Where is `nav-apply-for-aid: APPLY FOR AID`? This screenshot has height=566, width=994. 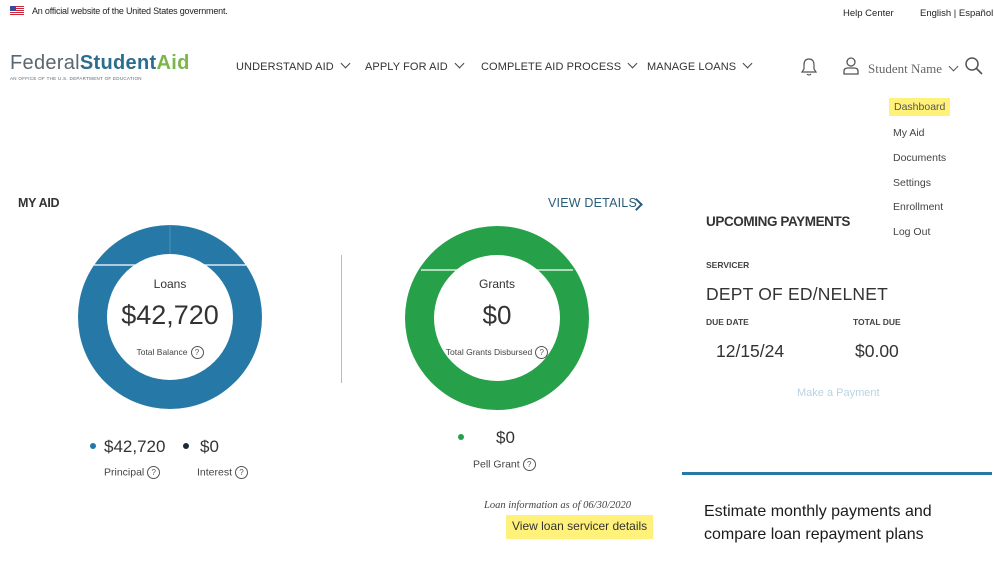 nav-apply-for-aid: APPLY FOR AID is located at coordinates (415, 65).